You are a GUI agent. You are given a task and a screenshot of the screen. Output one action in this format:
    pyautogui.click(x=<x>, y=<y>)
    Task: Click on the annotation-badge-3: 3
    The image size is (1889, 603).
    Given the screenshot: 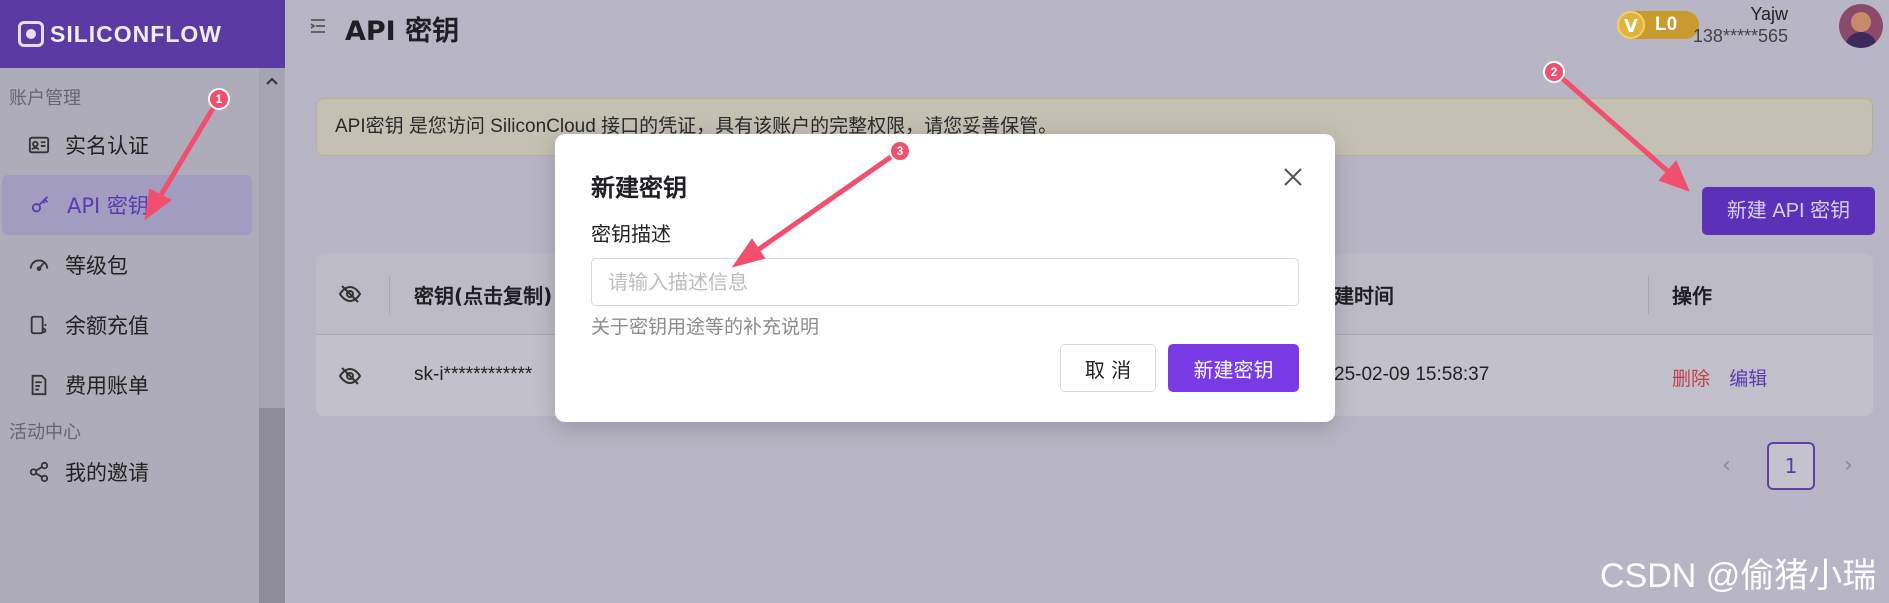 What is the action you would take?
    pyautogui.click(x=900, y=151)
    